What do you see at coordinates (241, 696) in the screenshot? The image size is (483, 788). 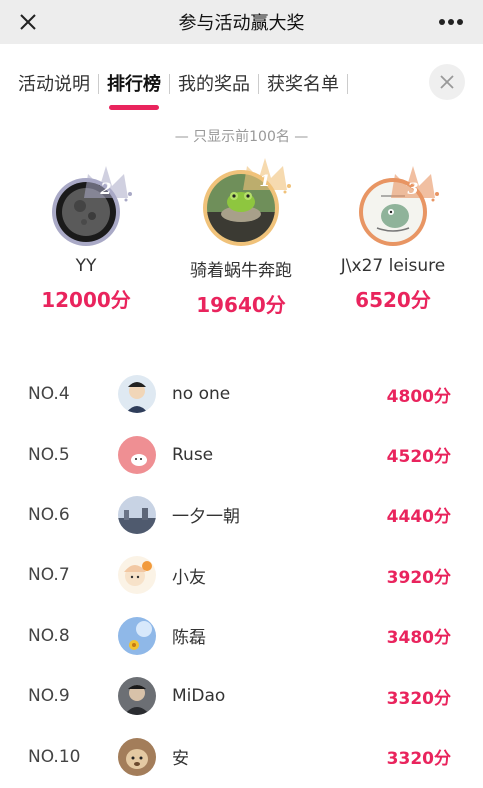 I see `list-item: NO.9 MiDao 3320分` at bounding box center [241, 696].